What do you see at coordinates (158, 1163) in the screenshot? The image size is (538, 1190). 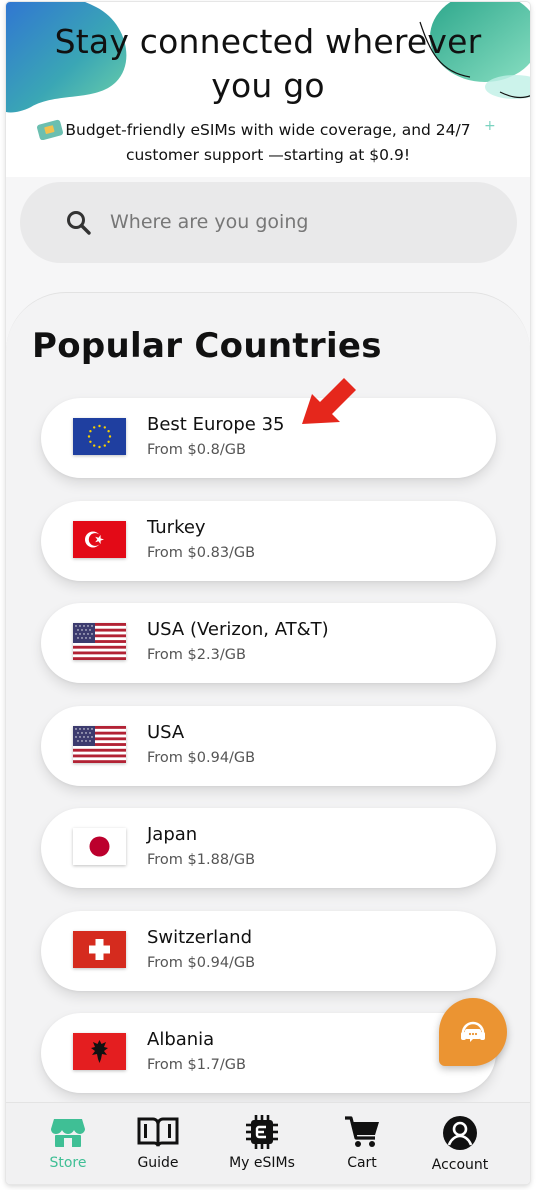 I see `nav-label: Guide` at bounding box center [158, 1163].